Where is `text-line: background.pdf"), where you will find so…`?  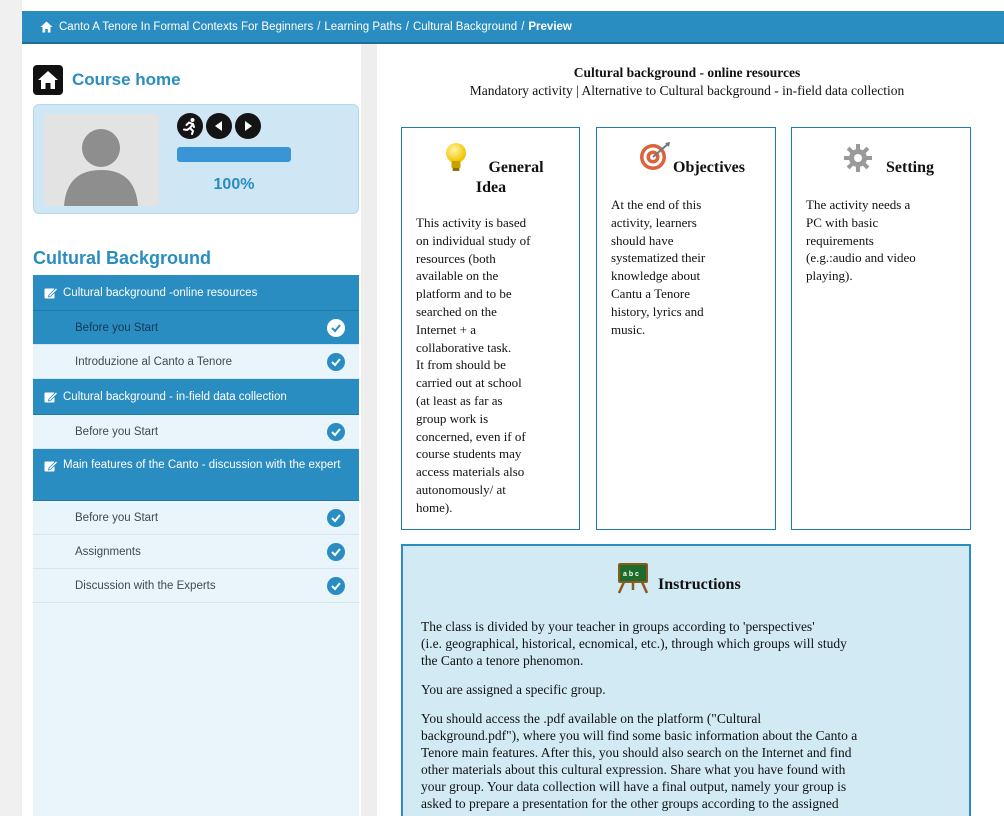
text-line: background.pdf"), where you will find so… is located at coordinates (639, 735).